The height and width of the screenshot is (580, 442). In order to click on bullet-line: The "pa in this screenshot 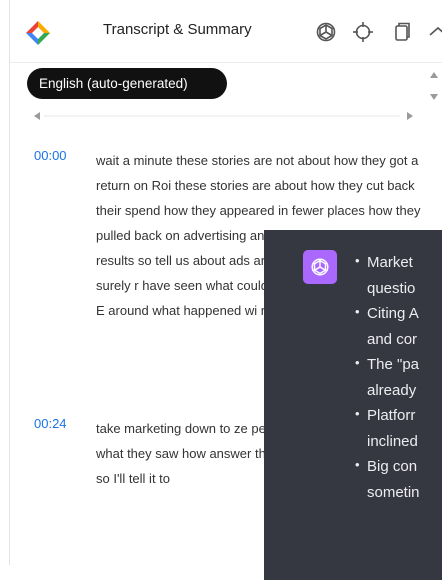, I will do `click(393, 364)`.